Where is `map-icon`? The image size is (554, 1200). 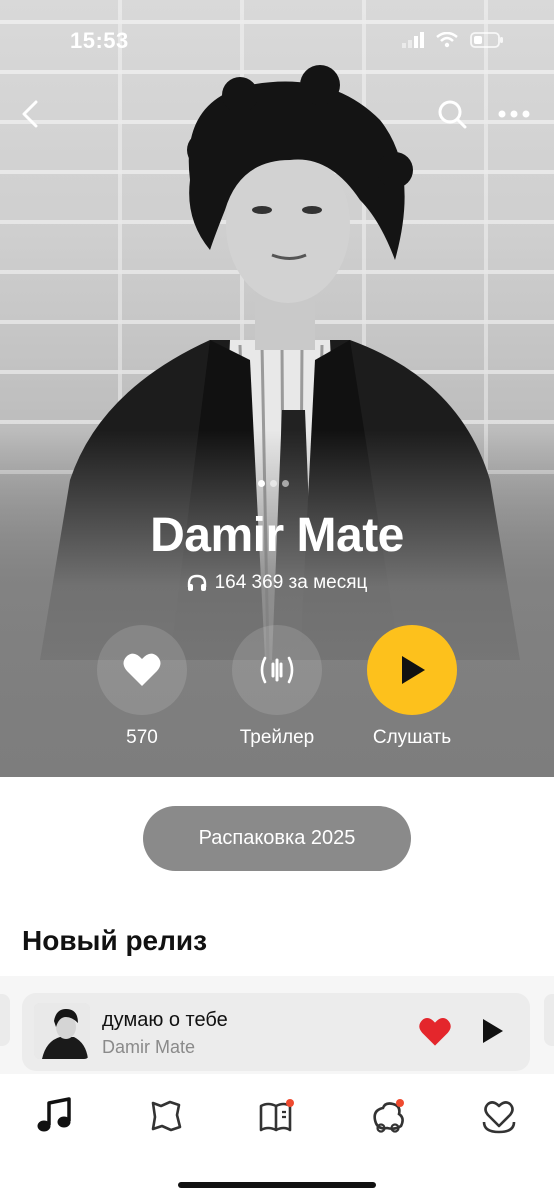 map-icon is located at coordinates (166, 1116).